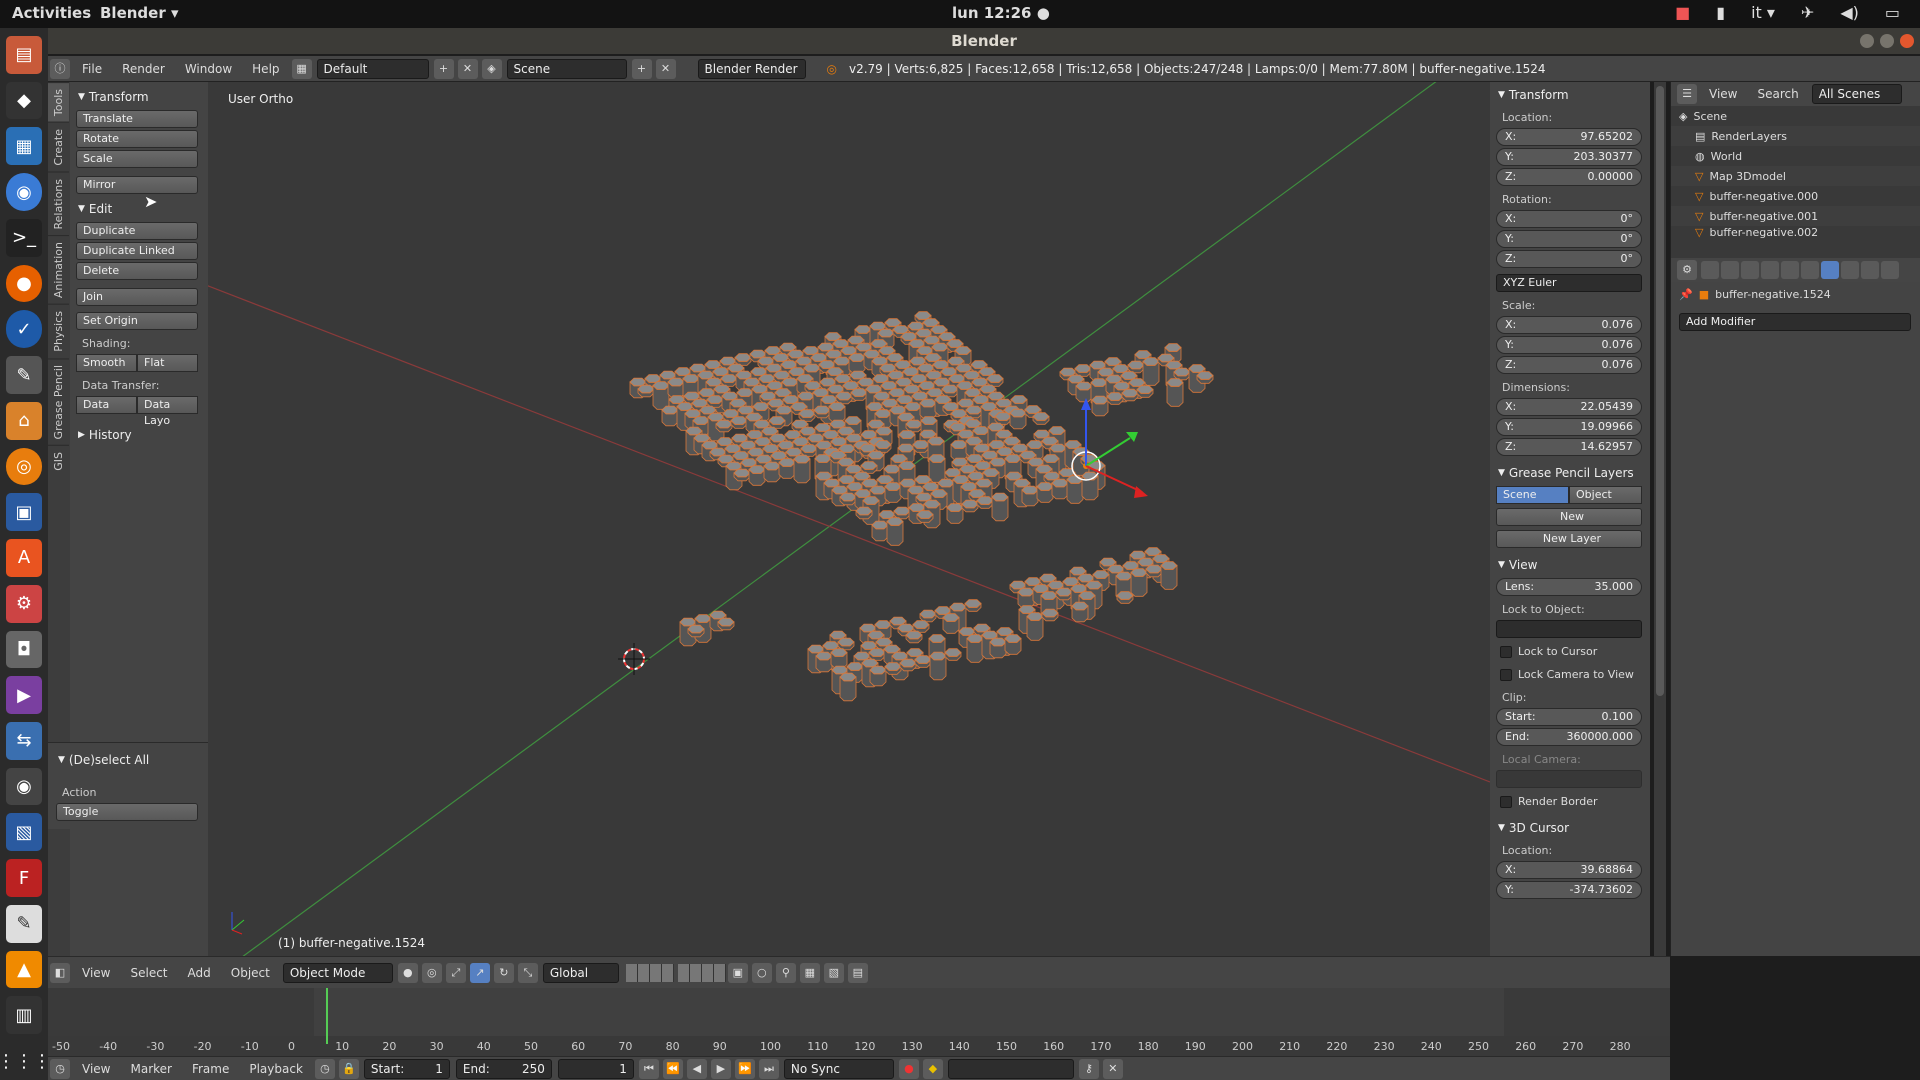 This screenshot has height=1080, width=1920. Describe the element at coordinates (250, 973) in the screenshot. I see `object-menu: Object` at that location.